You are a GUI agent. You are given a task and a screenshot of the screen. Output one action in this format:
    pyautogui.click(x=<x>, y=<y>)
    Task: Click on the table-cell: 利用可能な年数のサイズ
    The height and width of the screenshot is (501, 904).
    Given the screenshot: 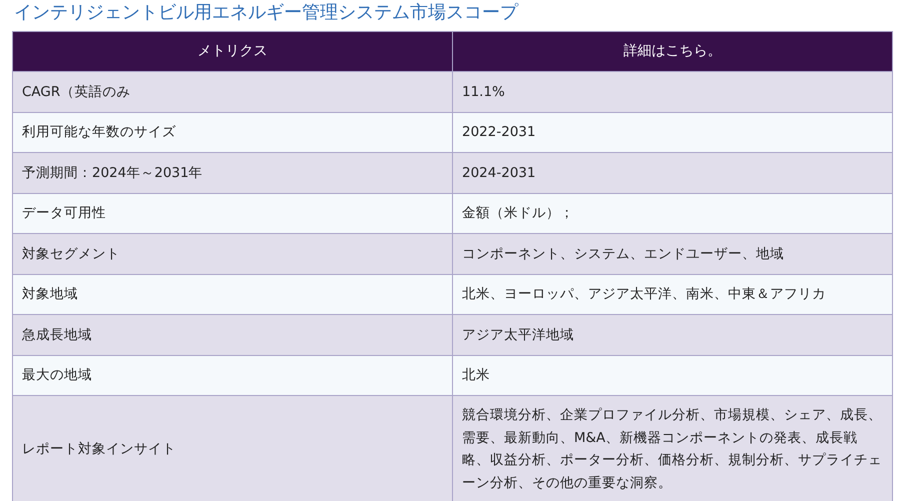 What is the action you would take?
    pyautogui.click(x=232, y=132)
    